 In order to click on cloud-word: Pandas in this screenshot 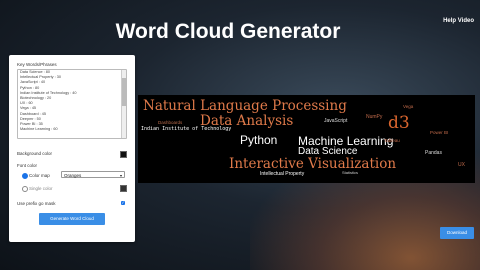, I will do `click(433, 153)`.